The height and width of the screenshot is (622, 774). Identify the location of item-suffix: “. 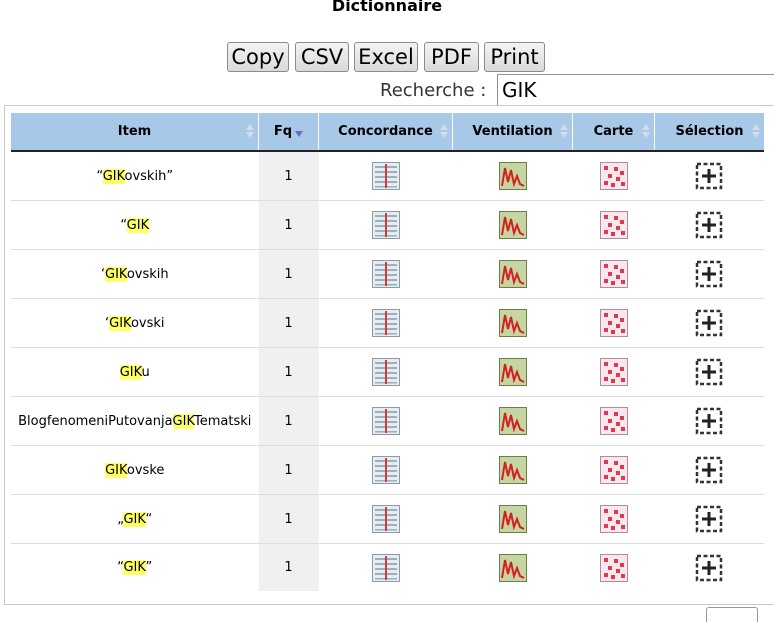
(149, 519).